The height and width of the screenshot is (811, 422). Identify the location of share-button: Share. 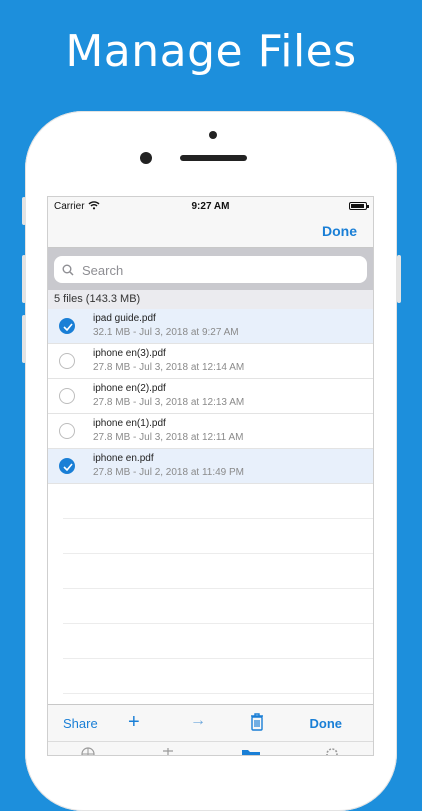
(80, 723).